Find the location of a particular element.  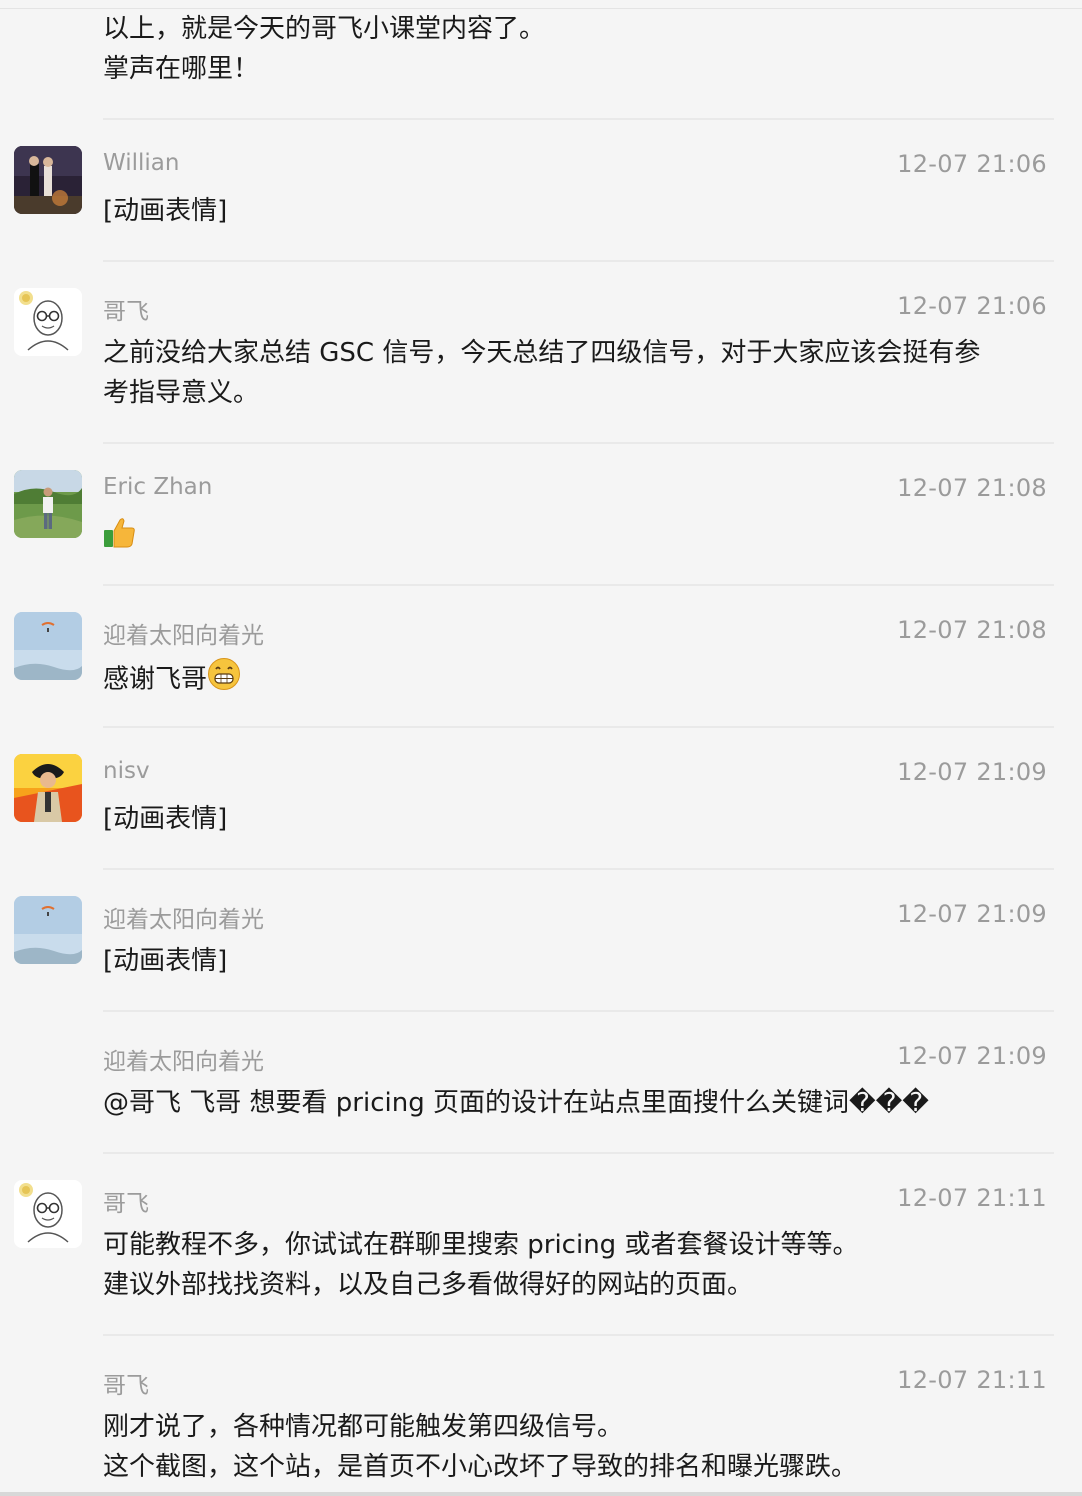

message-line: 以上，就是今天的哥飞小课堂内容了。 is located at coordinates (324, 29).